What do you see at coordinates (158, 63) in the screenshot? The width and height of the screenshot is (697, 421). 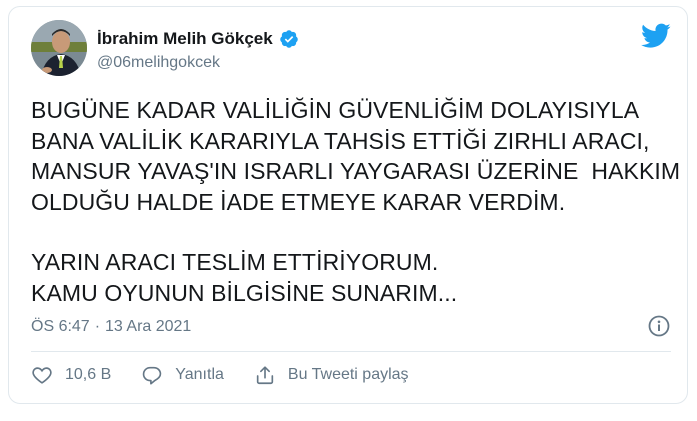 I see `author-handle: @06melihgokcek` at bounding box center [158, 63].